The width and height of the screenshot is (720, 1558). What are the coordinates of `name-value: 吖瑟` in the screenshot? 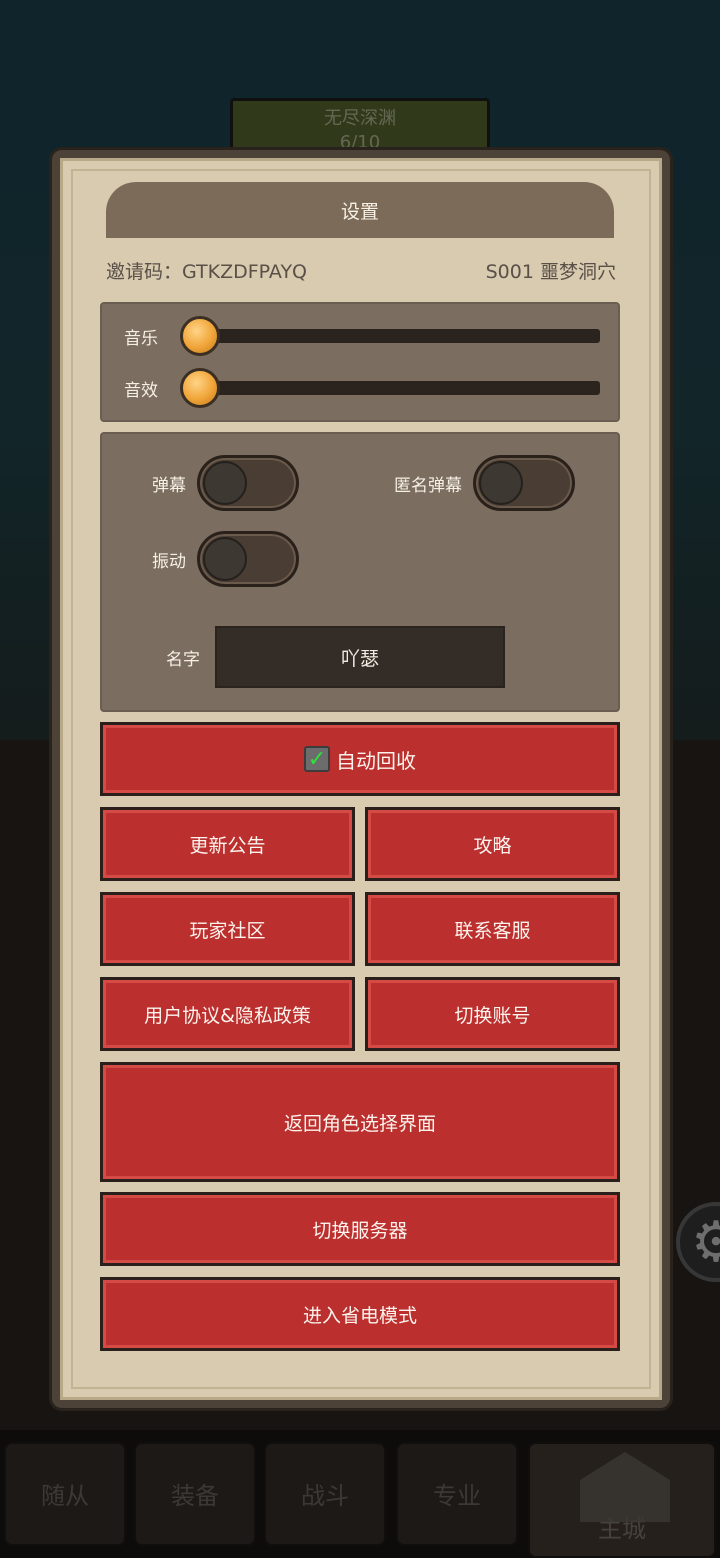 It's located at (359, 658).